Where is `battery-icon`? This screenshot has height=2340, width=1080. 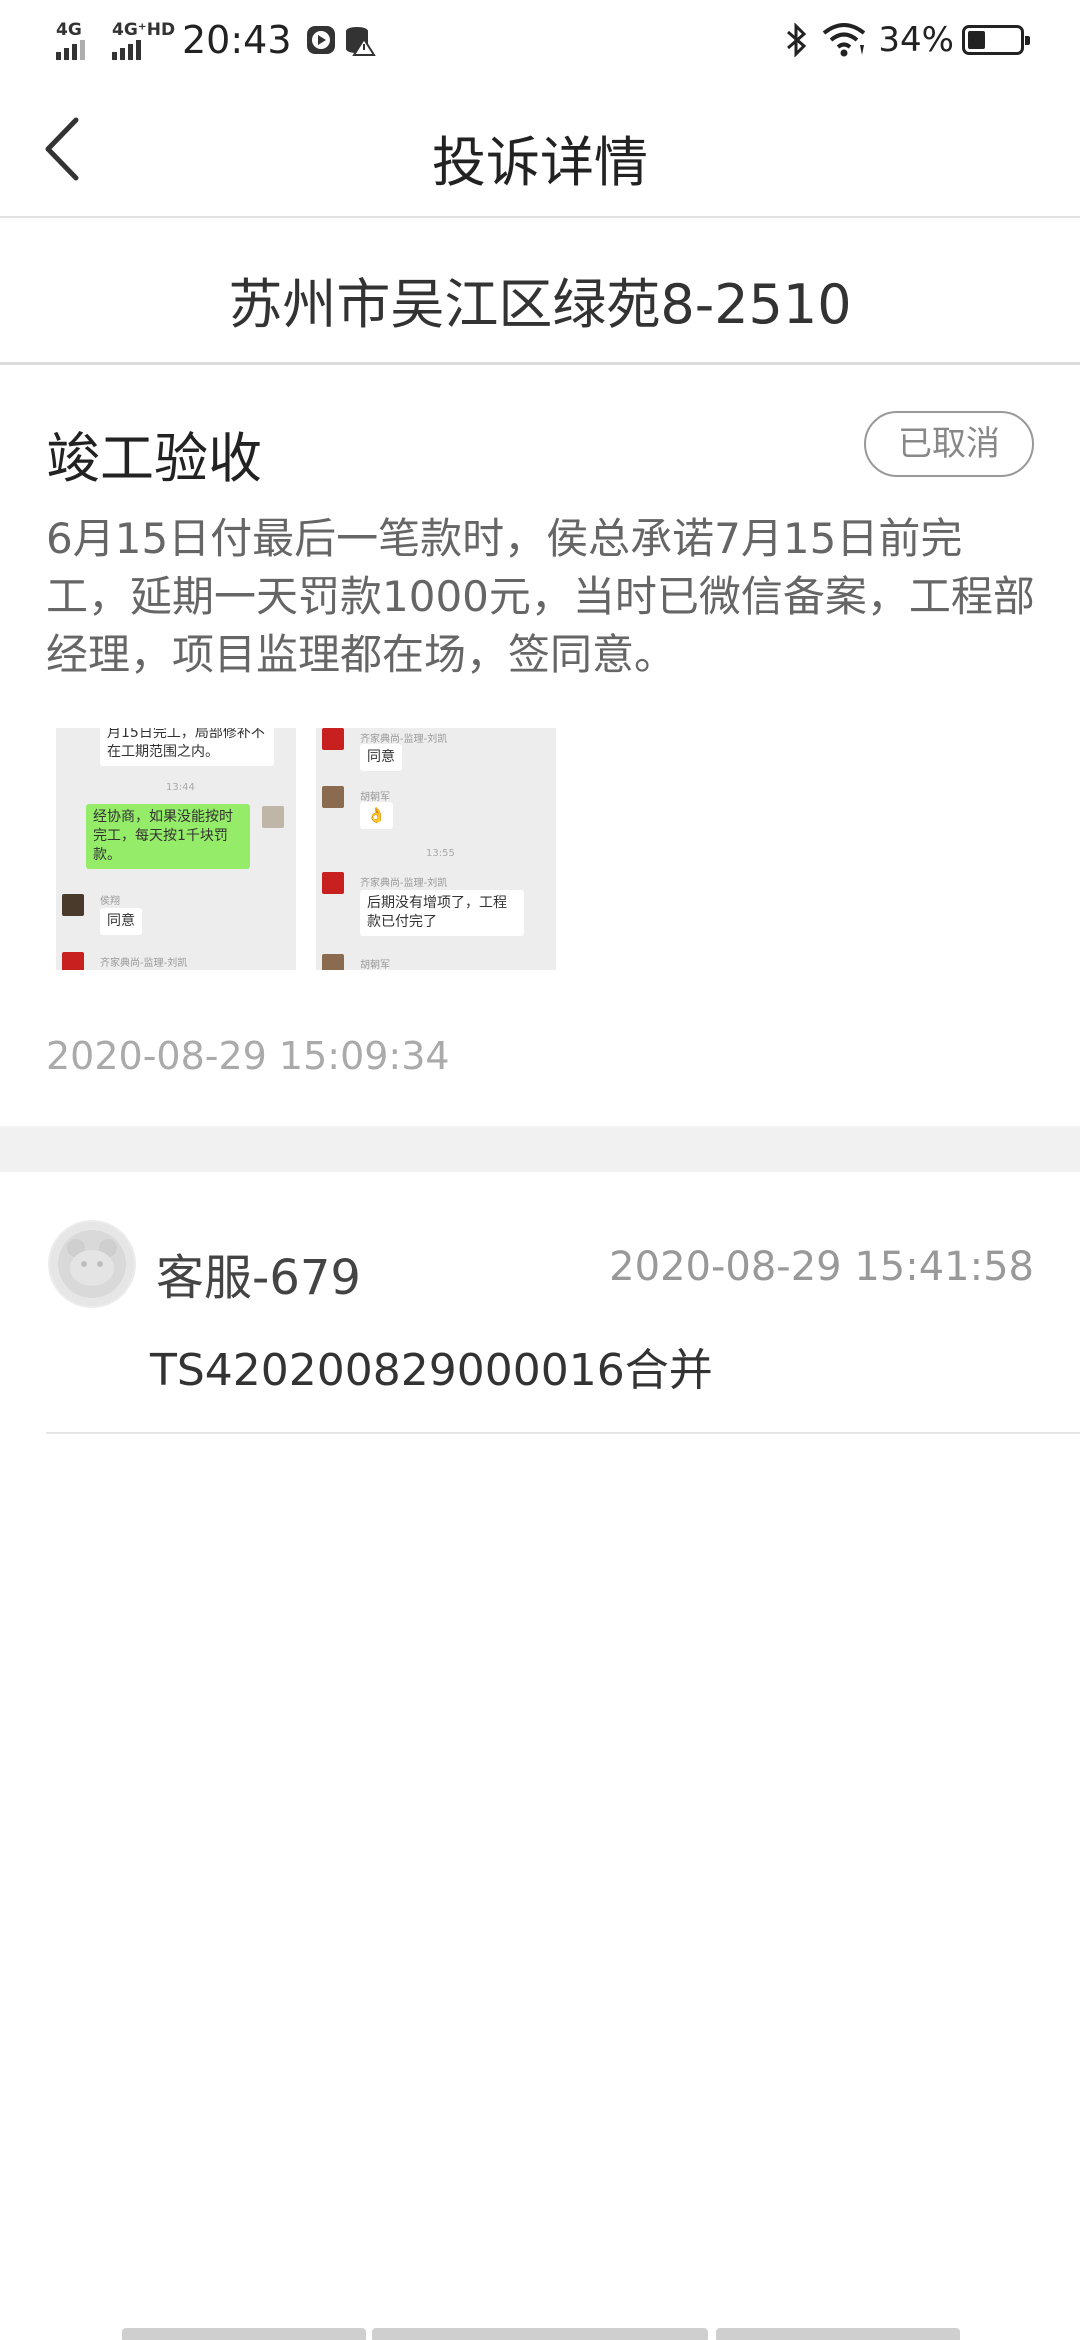 battery-icon is located at coordinates (996, 40).